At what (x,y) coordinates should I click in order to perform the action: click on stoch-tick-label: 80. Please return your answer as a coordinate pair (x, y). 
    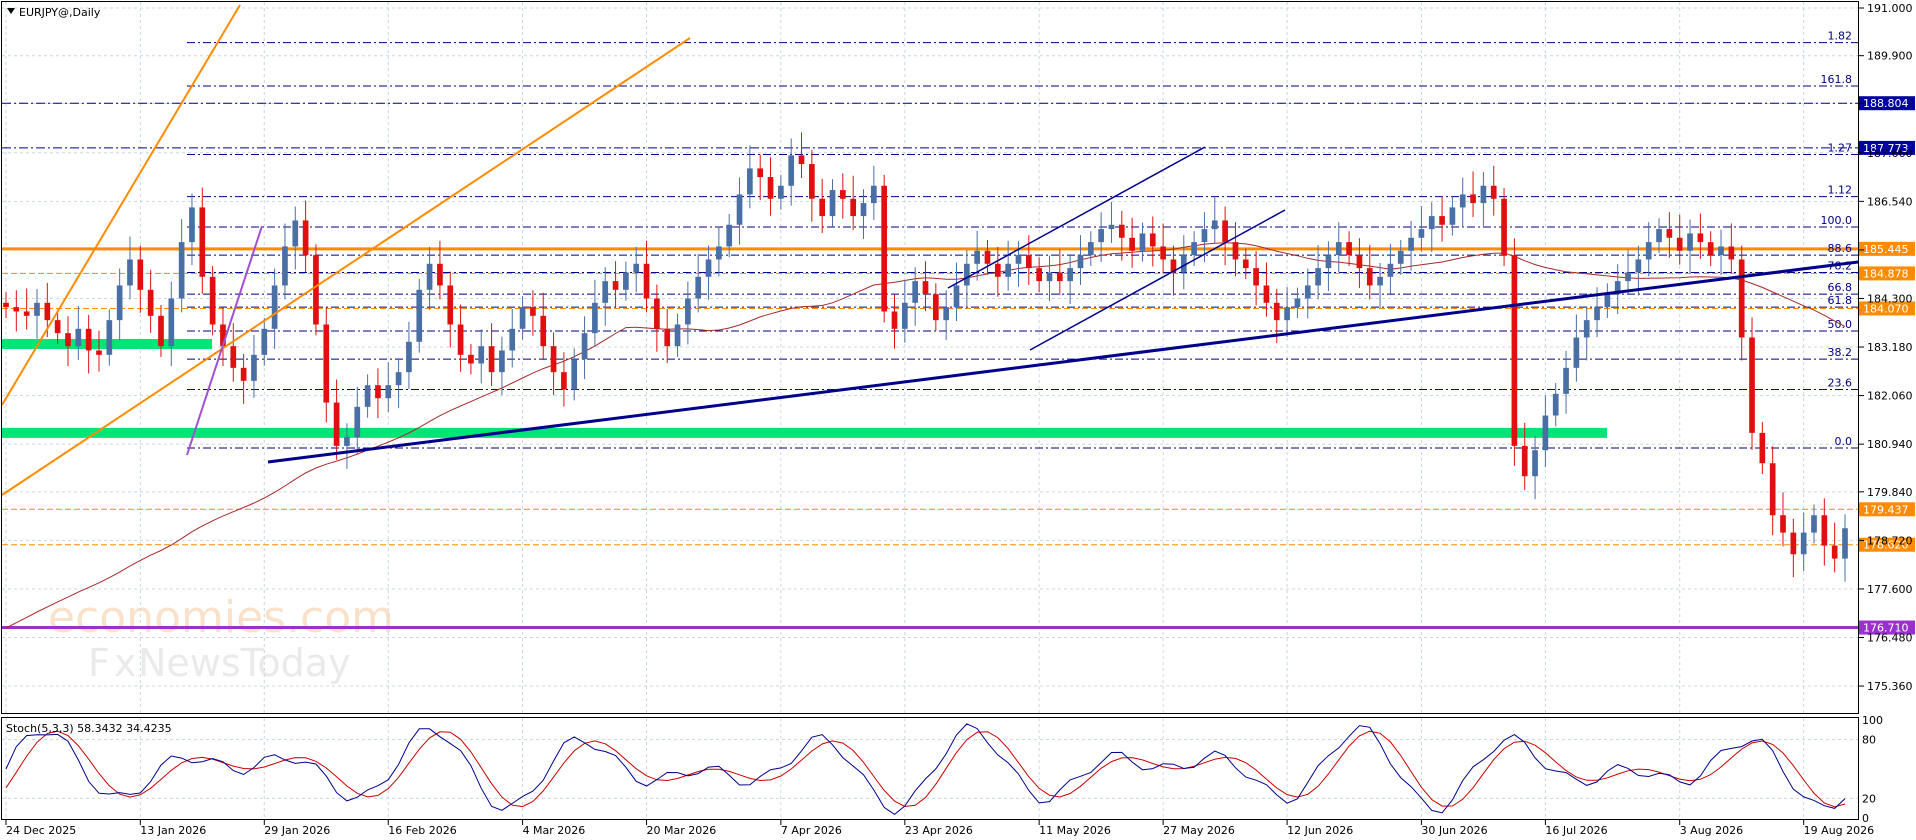
    Looking at the image, I should click on (1869, 740).